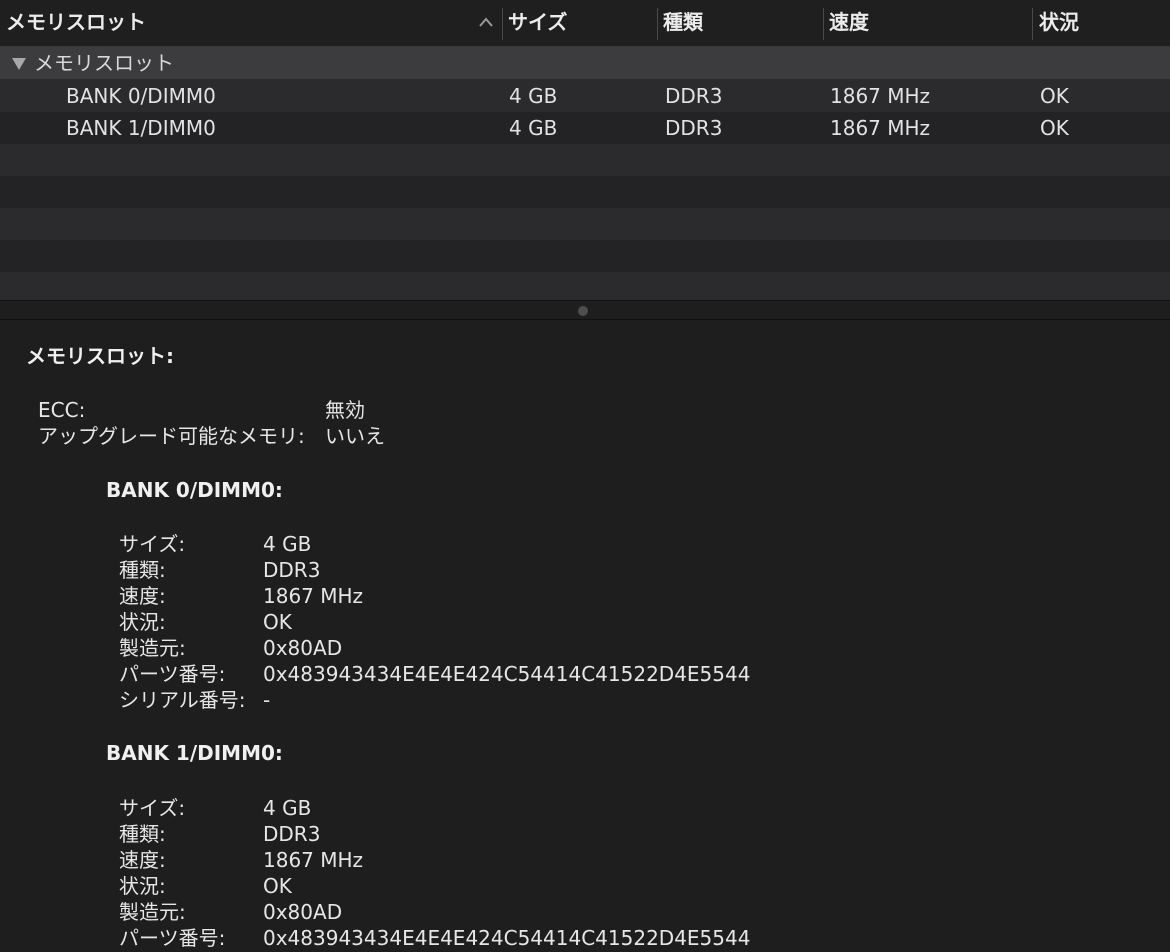 Image resolution: width=1170 pixels, height=952 pixels. I want to click on summary-label-upgradeable: アップグレード可能なメモリ:, so click(171, 436).